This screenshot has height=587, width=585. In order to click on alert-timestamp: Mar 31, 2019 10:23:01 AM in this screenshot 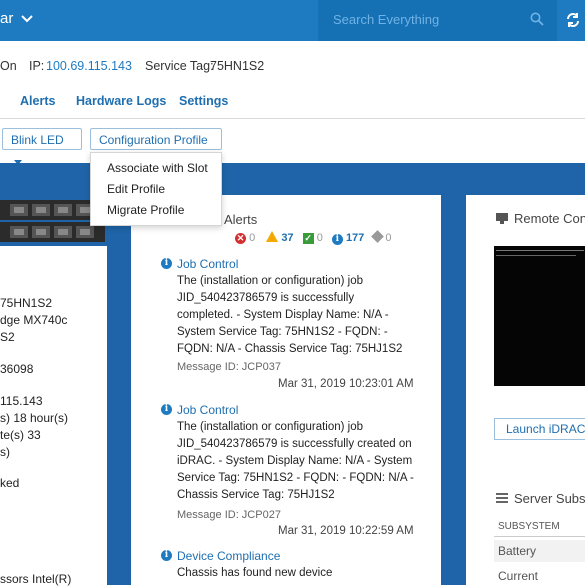, I will do `click(346, 384)`.